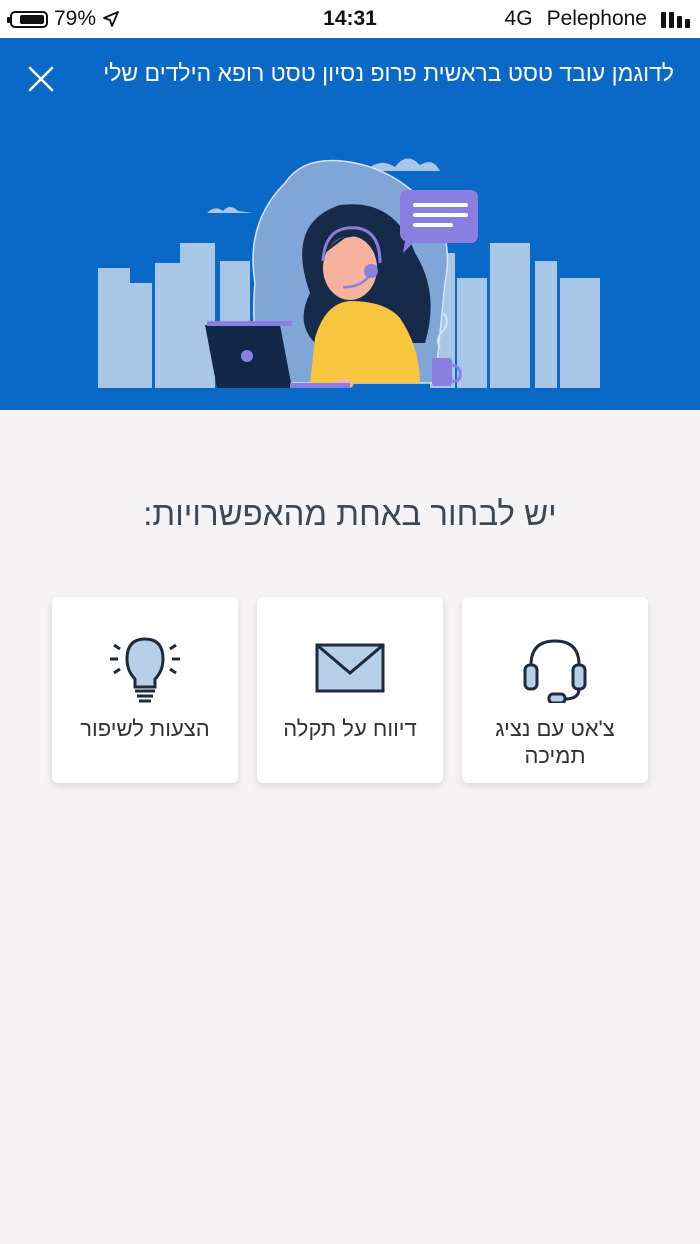  Describe the element at coordinates (518, 18) in the screenshot. I see `network-type: 4G` at that location.